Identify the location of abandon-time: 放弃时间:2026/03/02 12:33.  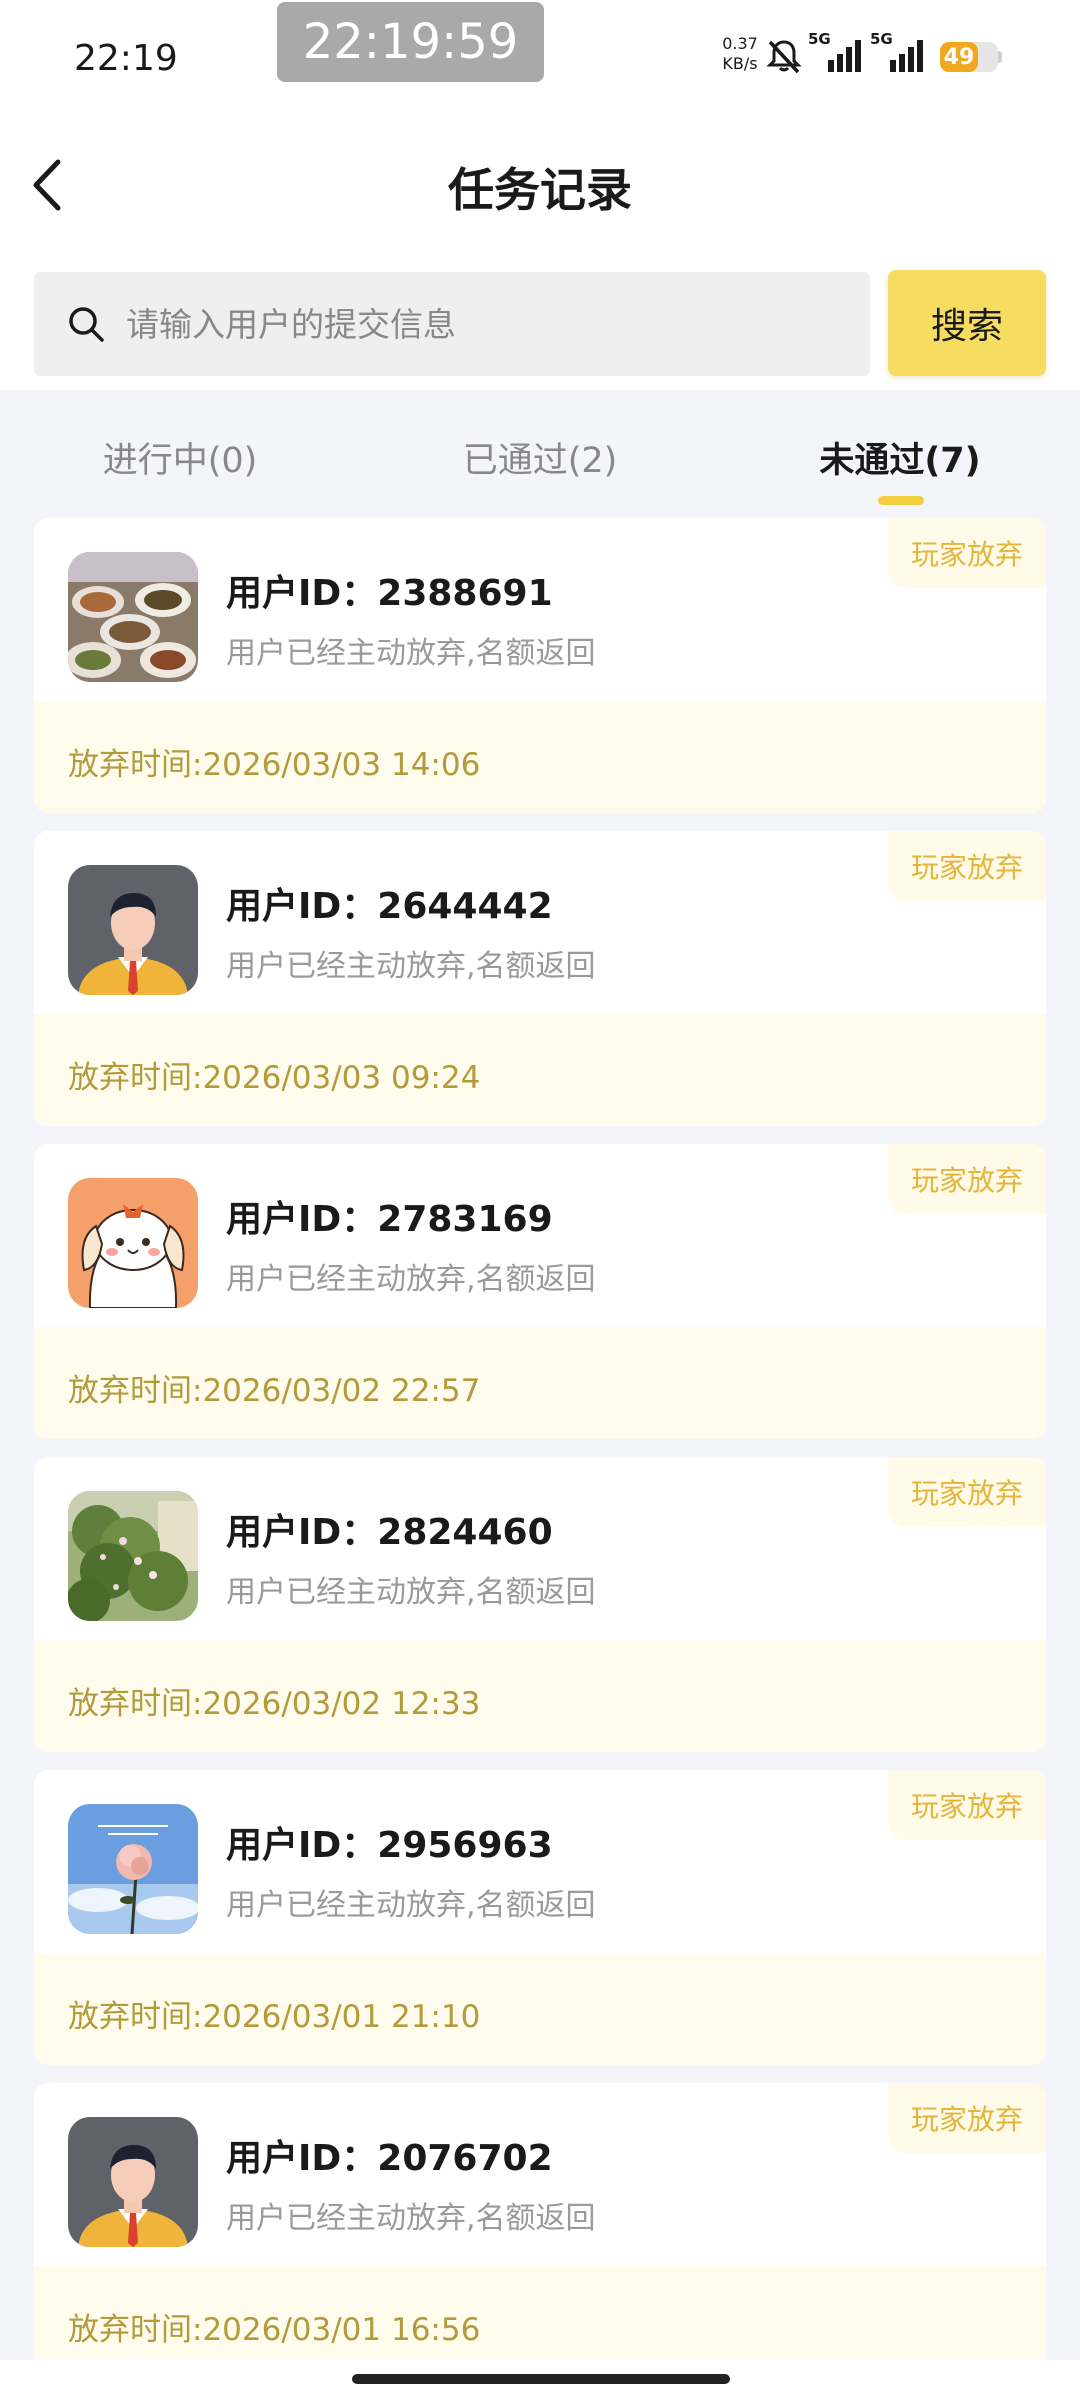
(274, 1704).